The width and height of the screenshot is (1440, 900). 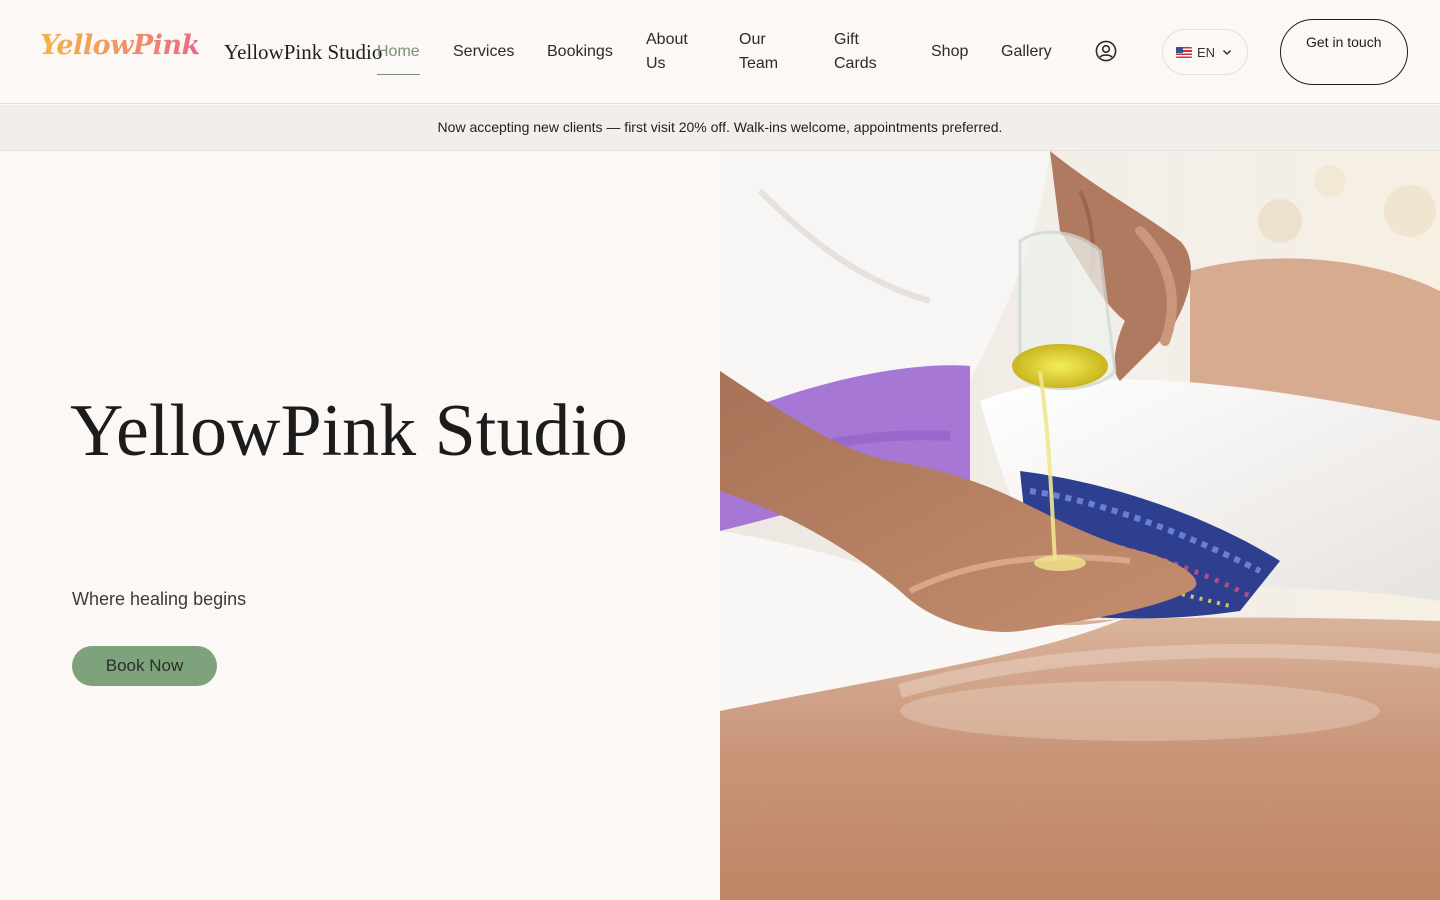 What do you see at coordinates (949, 52) in the screenshot?
I see `nav-shop: Shop` at bounding box center [949, 52].